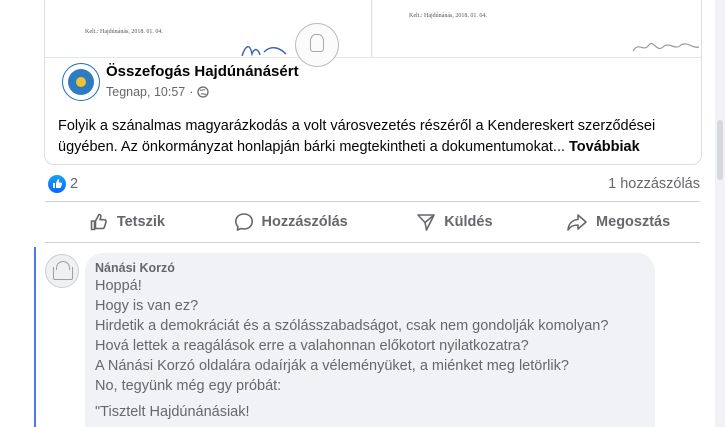  Describe the element at coordinates (604, 147) in the screenshot. I see `see-more-link: Továbbiak` at that location.